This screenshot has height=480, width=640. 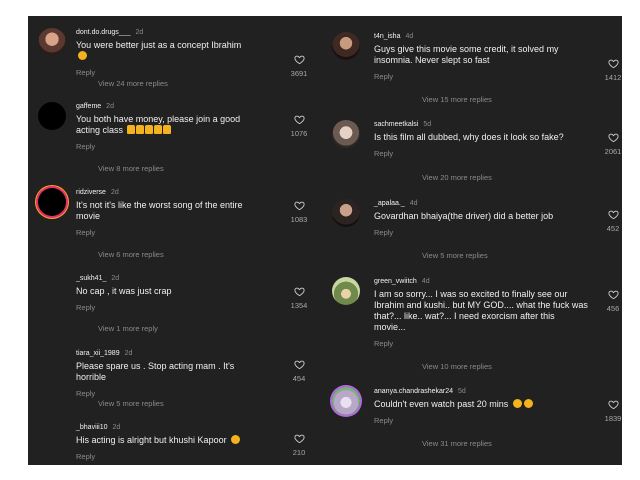 What do you see at coordinates (98, 353) in the screenshot?
I see `username: tiara_xii_1989` at bounding box center [98, 353].